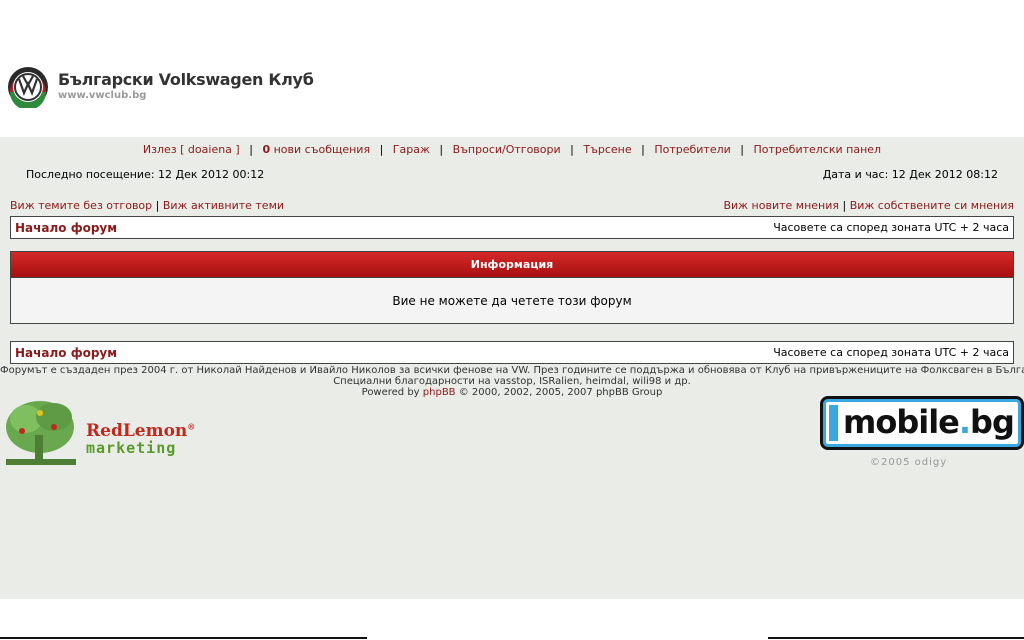 The height and width of the screenshot is (640, 1024). Describe the element at coordinates (186, 79) in the screenshot. I see `site-title: Български Volkswagen Клуб` at that location.